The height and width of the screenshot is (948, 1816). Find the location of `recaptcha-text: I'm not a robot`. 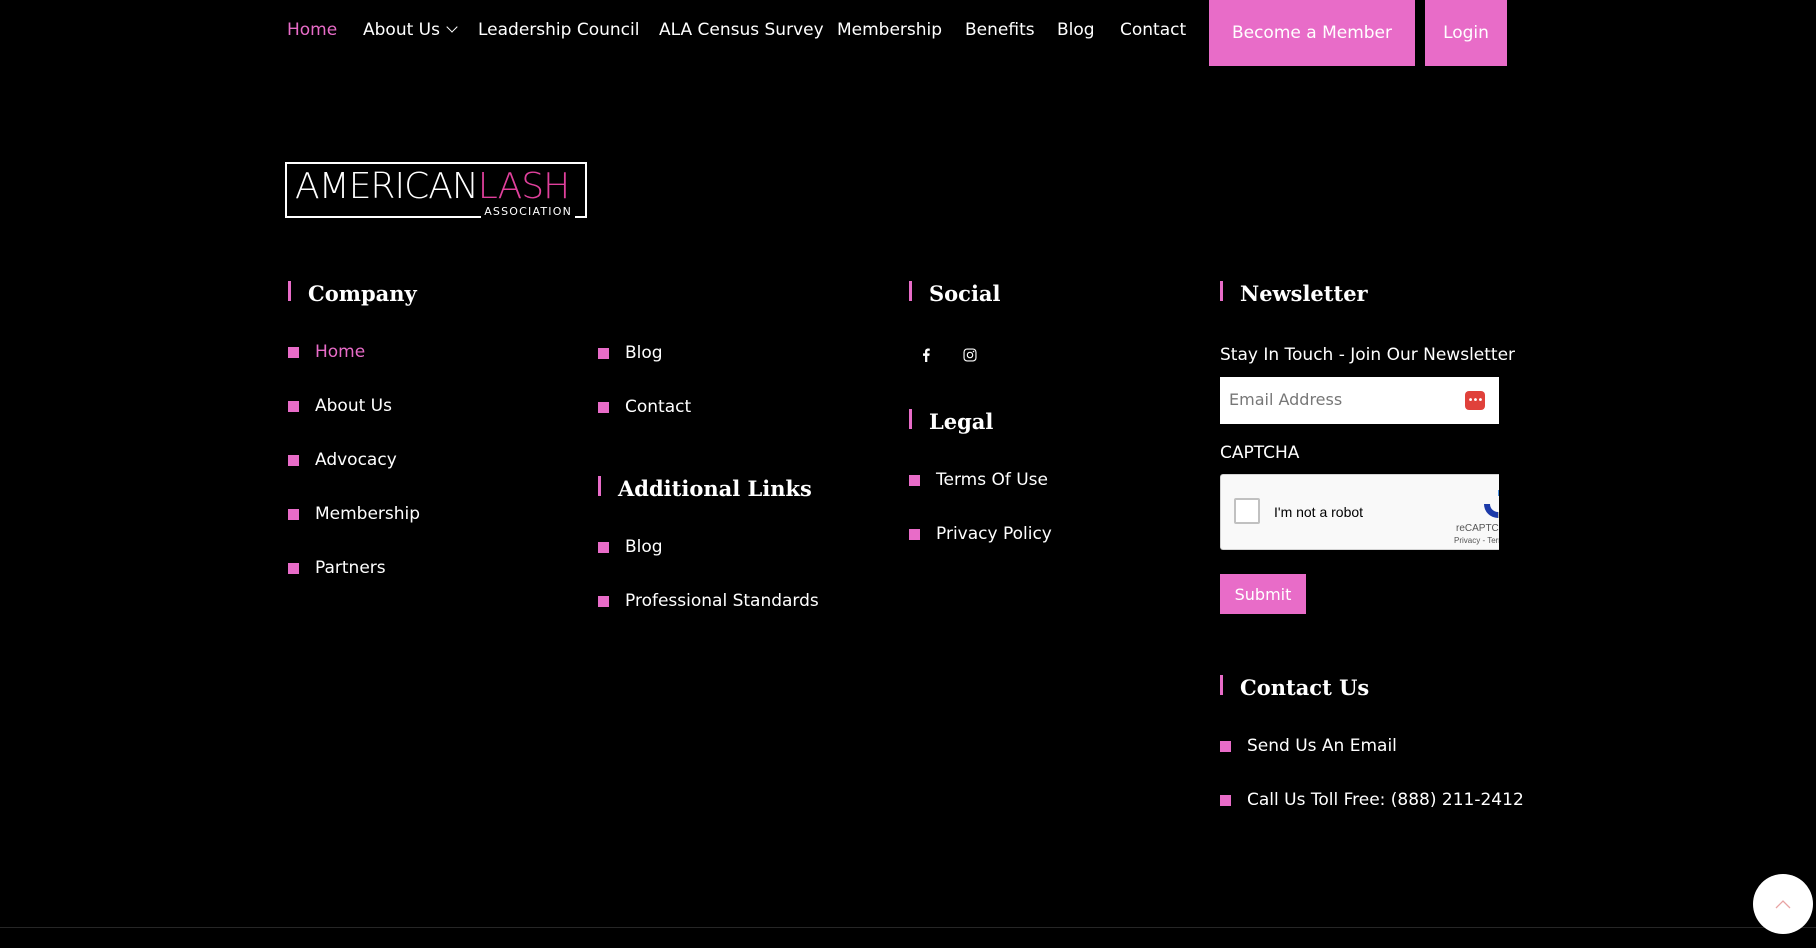

recaptcha-text: I'm not a robot is located at coordinates (1319, 512).